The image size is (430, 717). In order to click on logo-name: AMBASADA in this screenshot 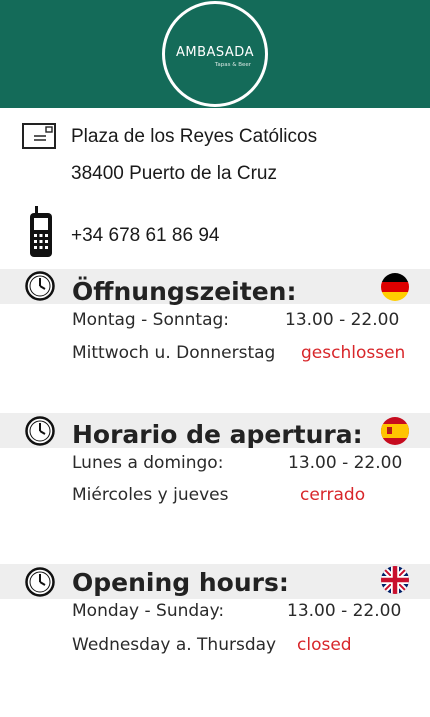, I will do `click(215, 52)`.